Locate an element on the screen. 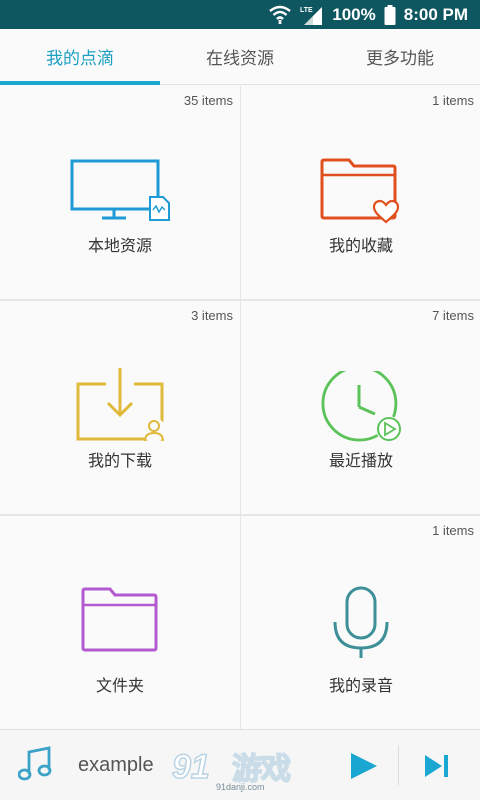  clock: 8:00 PM is located at coordinates (435, 14).